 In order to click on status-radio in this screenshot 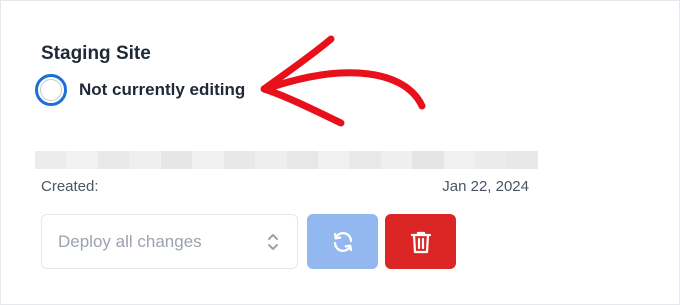, I will do `click(51, 90)`.